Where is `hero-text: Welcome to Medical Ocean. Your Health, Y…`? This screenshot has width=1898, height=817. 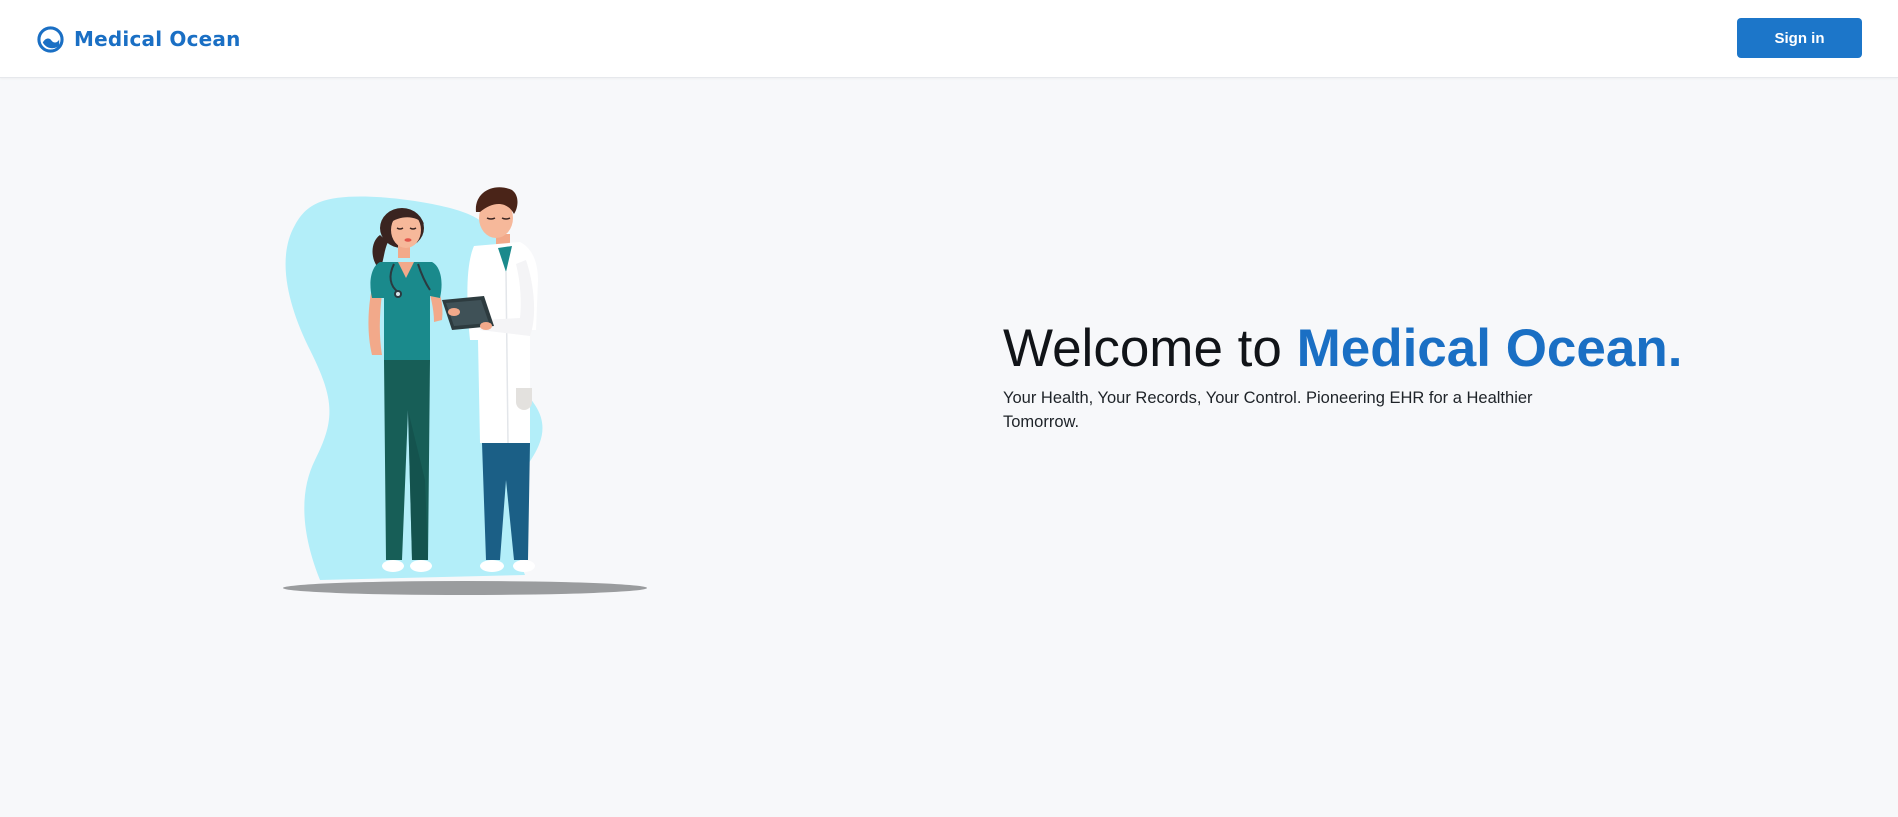
hero-text: Welcome to Medical Ocean. Your Health, Y… is located at coordinates (1342, 376).